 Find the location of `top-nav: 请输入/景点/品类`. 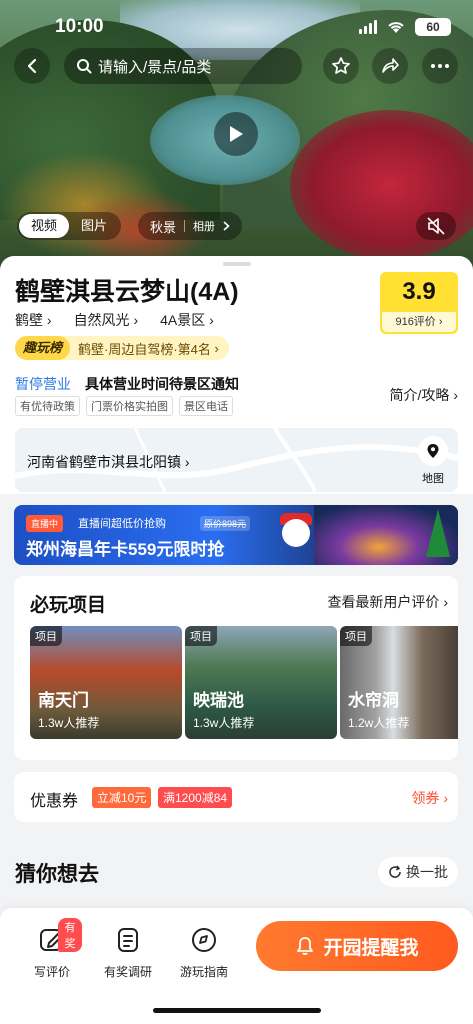

top-nav: 请输入/景点/品类 is located at coordinates (236, 67).